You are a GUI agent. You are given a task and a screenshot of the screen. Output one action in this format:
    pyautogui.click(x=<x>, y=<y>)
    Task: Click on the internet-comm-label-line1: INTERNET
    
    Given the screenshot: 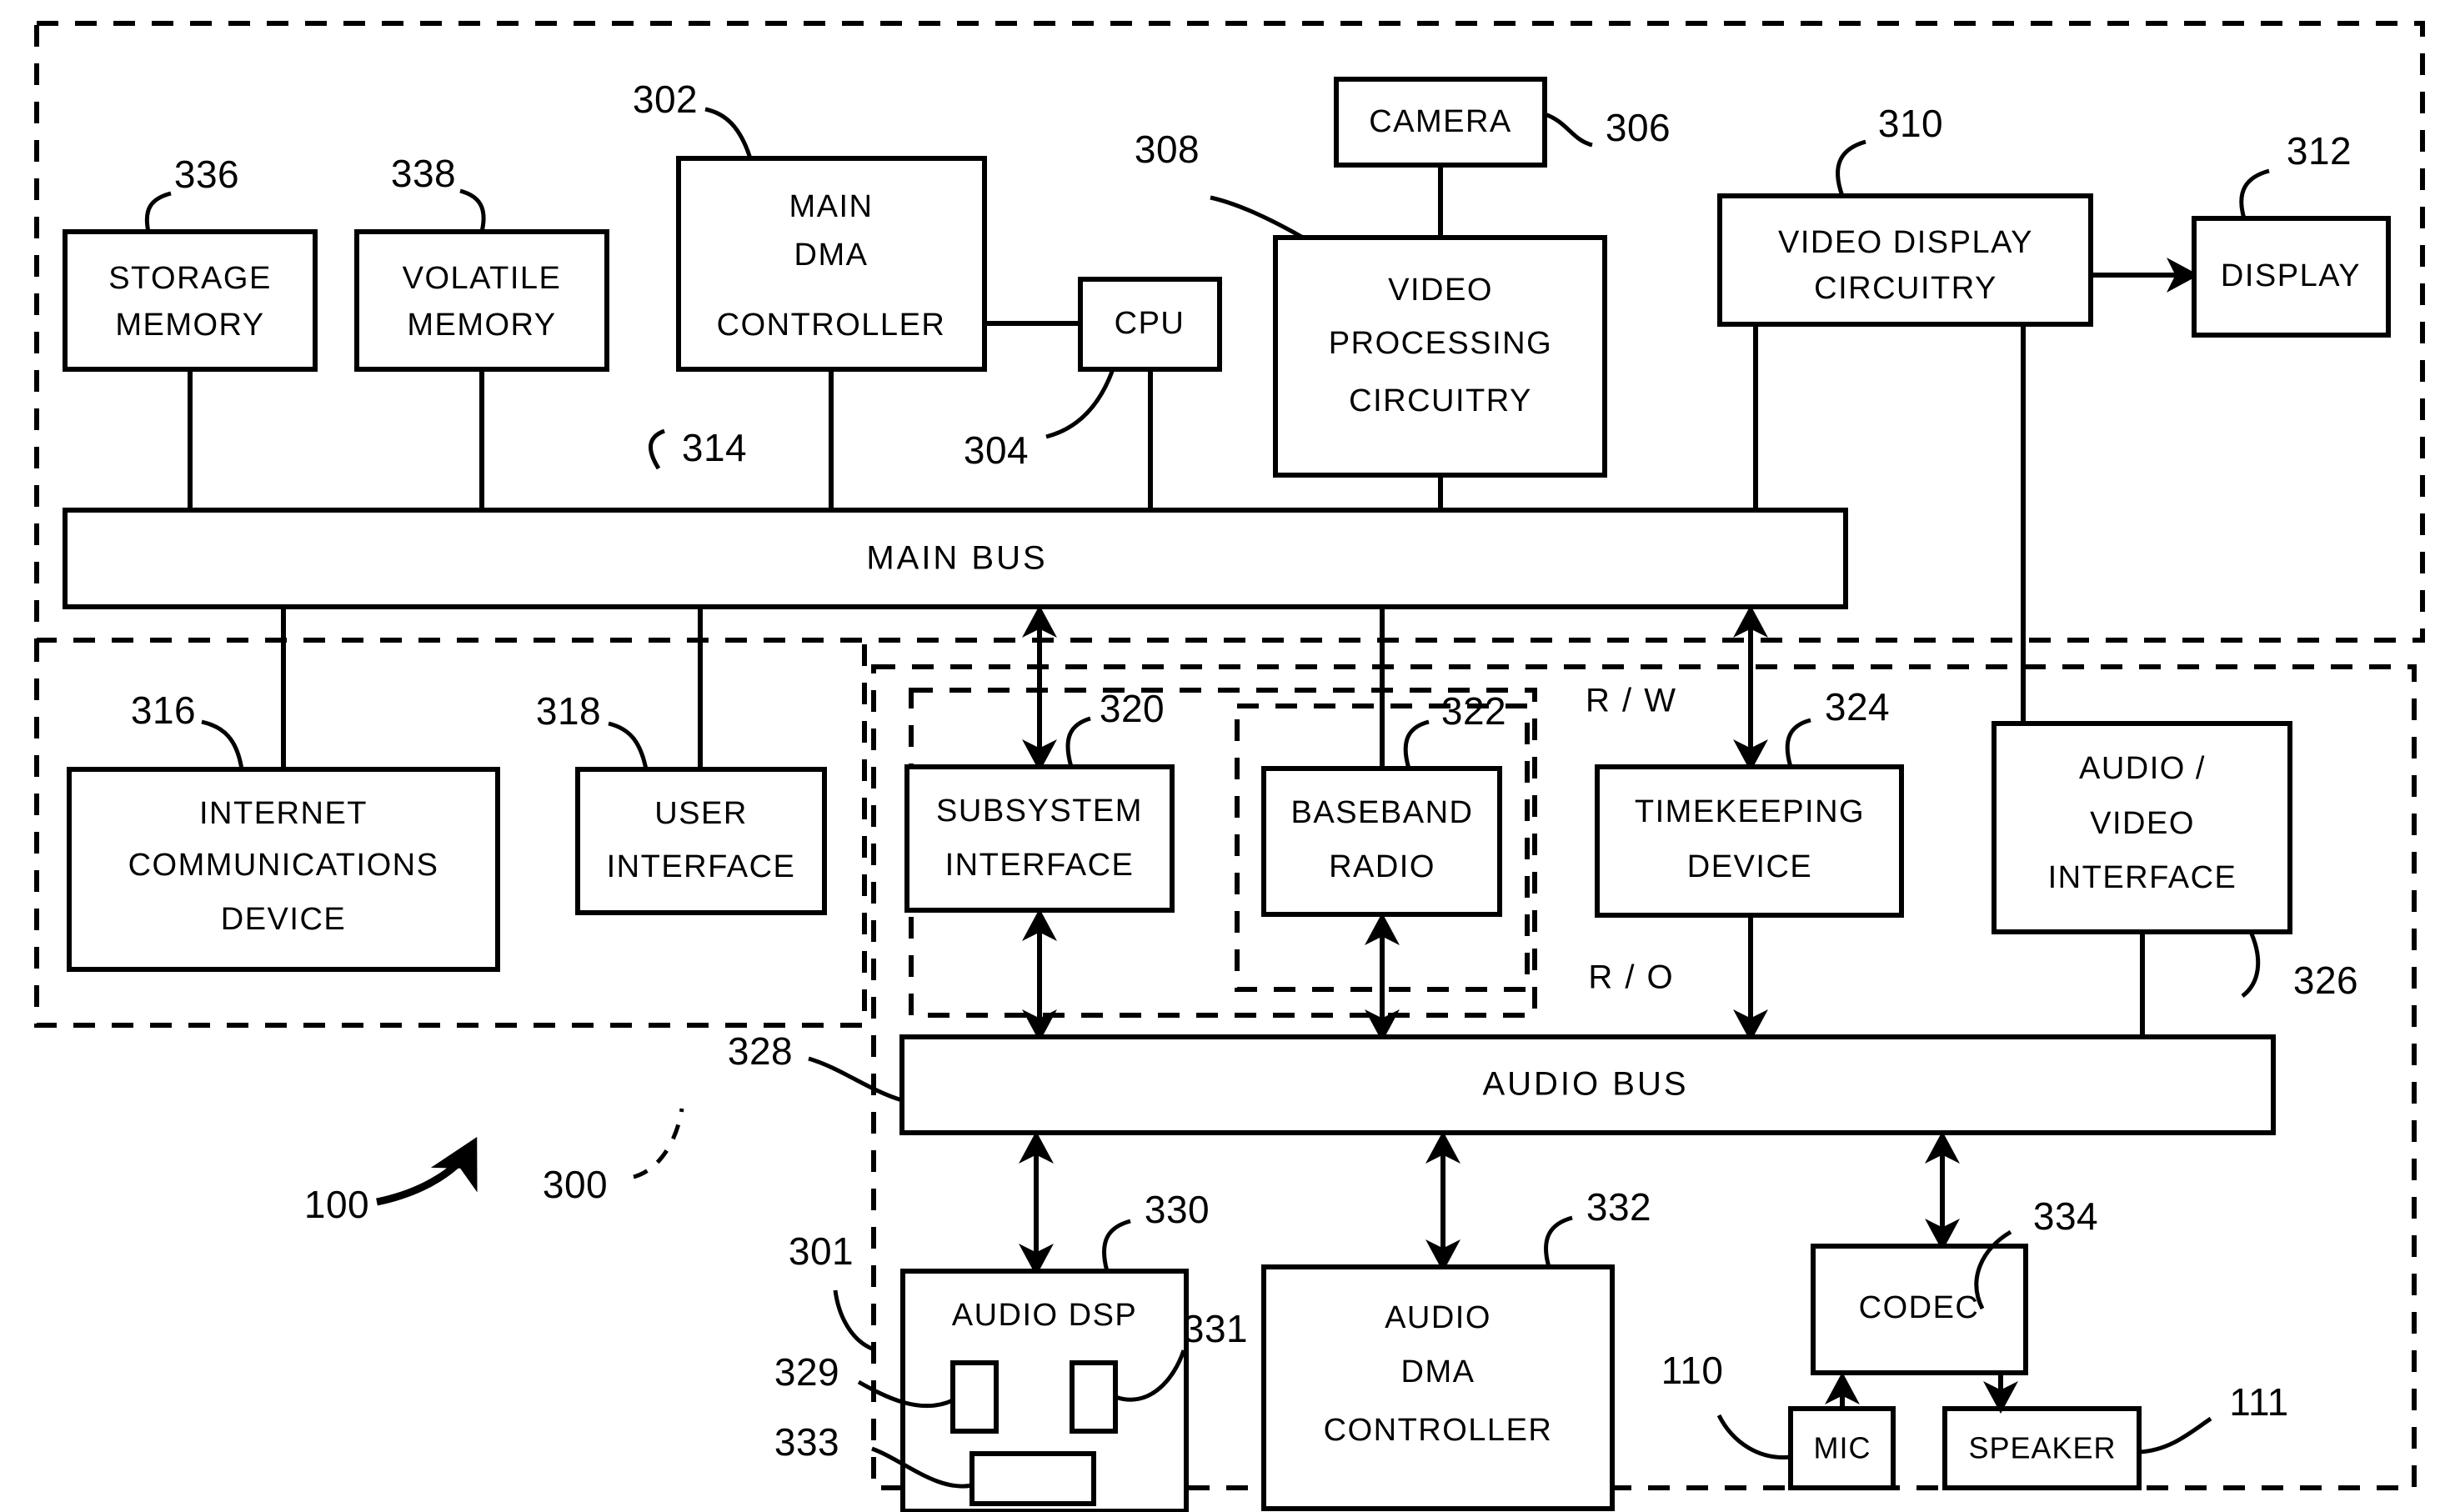 What is the action you would take?
    pyautogui.click(x=283, y=813)
    